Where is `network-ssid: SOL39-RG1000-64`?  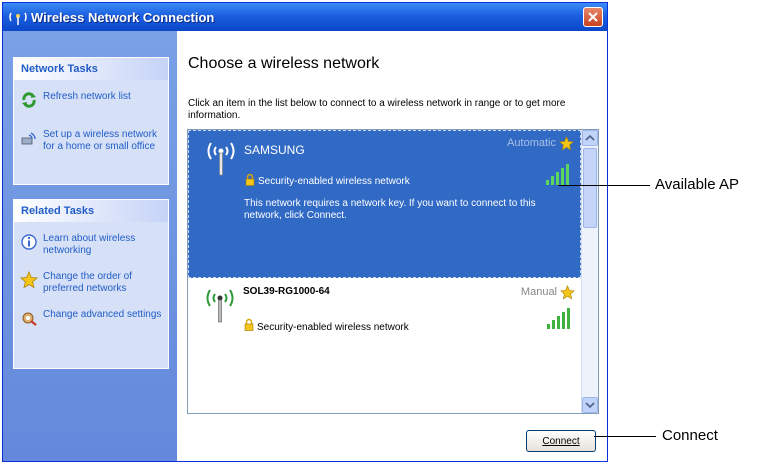
network-ssid: SOL39-RG1000-64 is located at coordinates (286, 291).